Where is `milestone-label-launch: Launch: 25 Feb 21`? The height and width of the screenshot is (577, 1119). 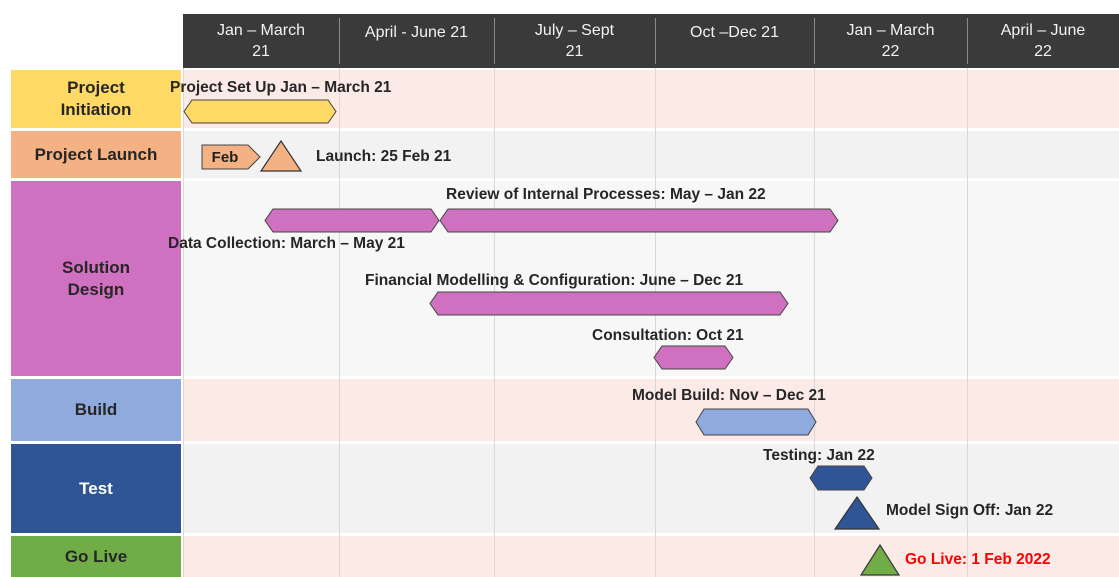 milestone-label-launch: Launch: 25 Feb 21 is located at coordinates (384, 156).